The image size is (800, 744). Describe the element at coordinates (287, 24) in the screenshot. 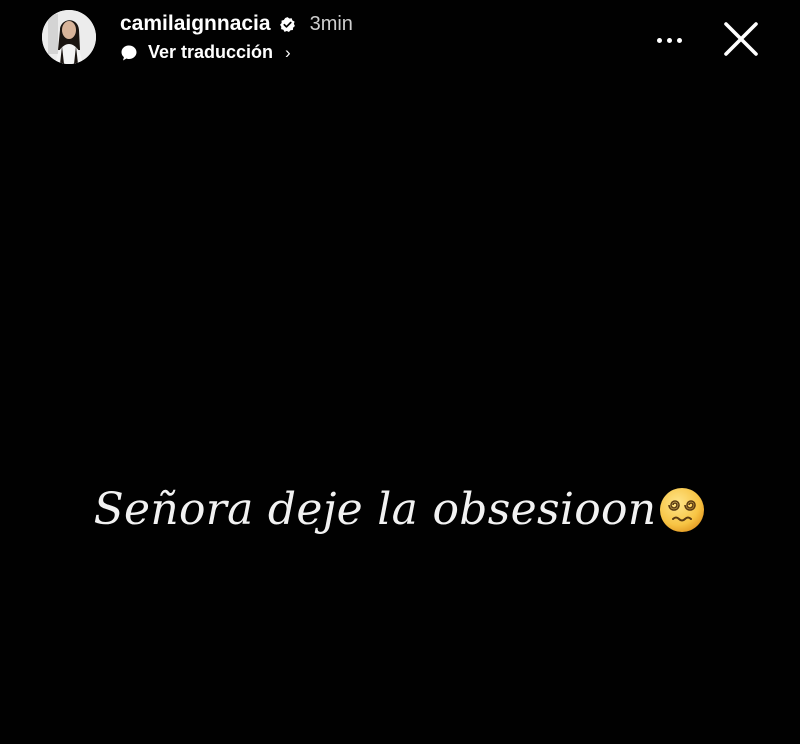

I see `verified-badge-icon` at that location.